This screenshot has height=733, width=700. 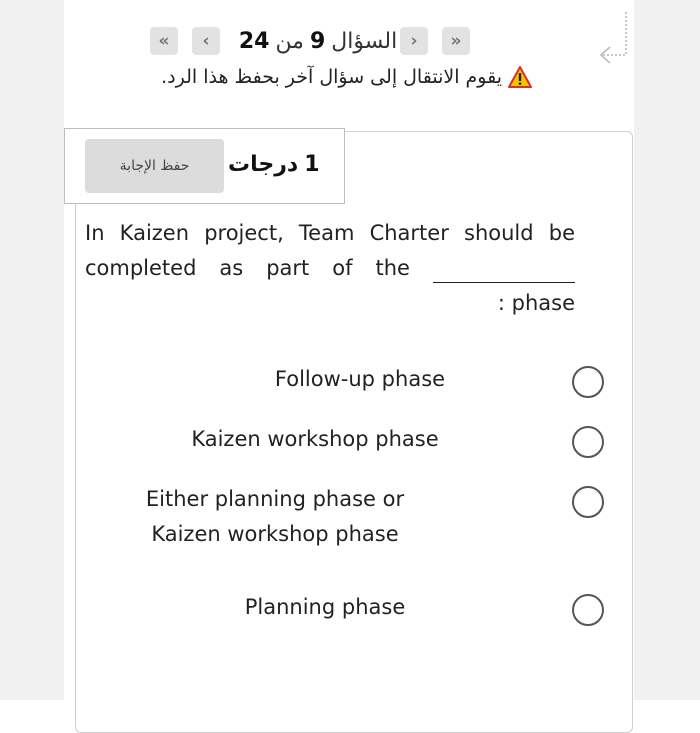 I want to click on question-text-line-2: completed as part of the, so click(x=330, y=269).